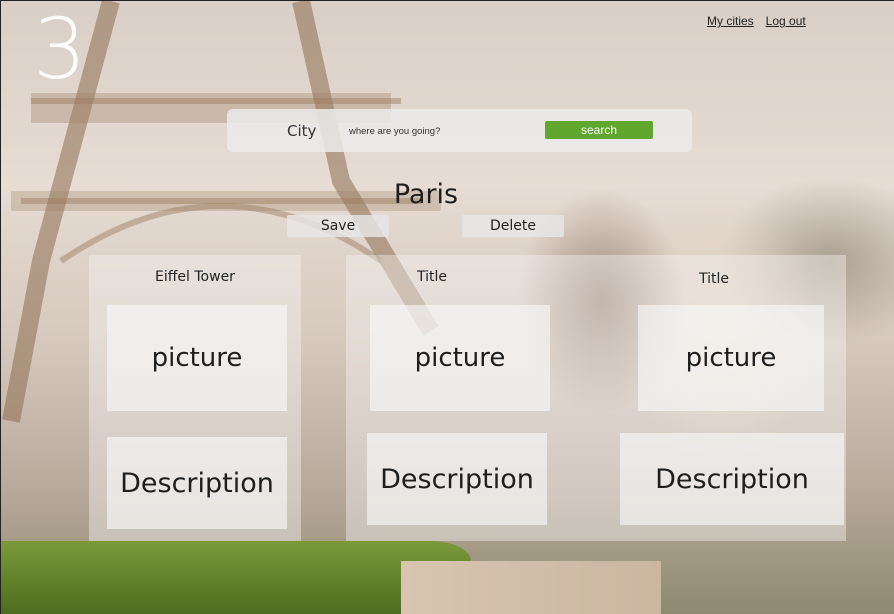  I want to click on city-title: Paris, so click(426, 194).